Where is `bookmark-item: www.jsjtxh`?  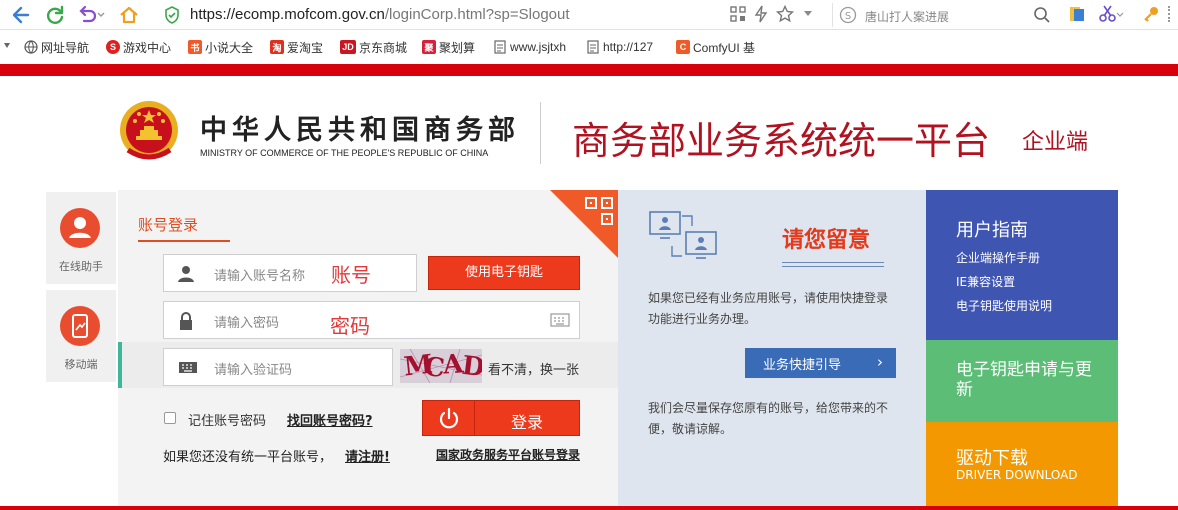 bookmark-item: www.jsjtxh is located at coordinates (529, 47).